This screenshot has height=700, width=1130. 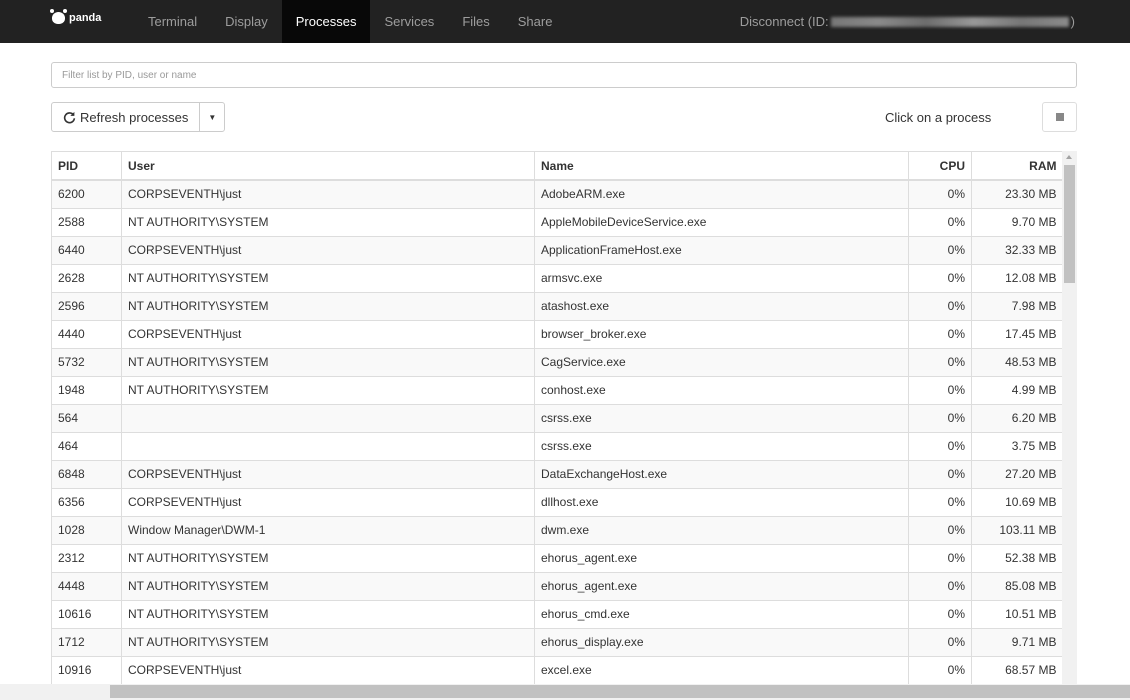 I want to click on logo-text: panda, so click(x=85, y=18).